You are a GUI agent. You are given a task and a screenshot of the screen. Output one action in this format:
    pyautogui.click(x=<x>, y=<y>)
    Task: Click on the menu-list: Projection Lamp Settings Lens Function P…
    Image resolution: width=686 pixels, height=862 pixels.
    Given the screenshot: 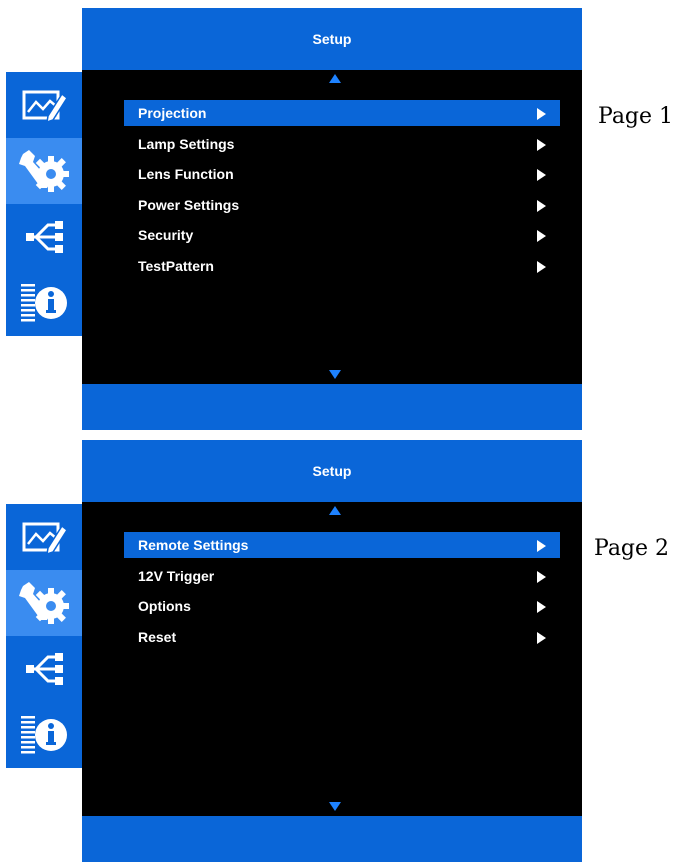 What is the action you would take?
    pyautogui.click(x=342, y=191)
    